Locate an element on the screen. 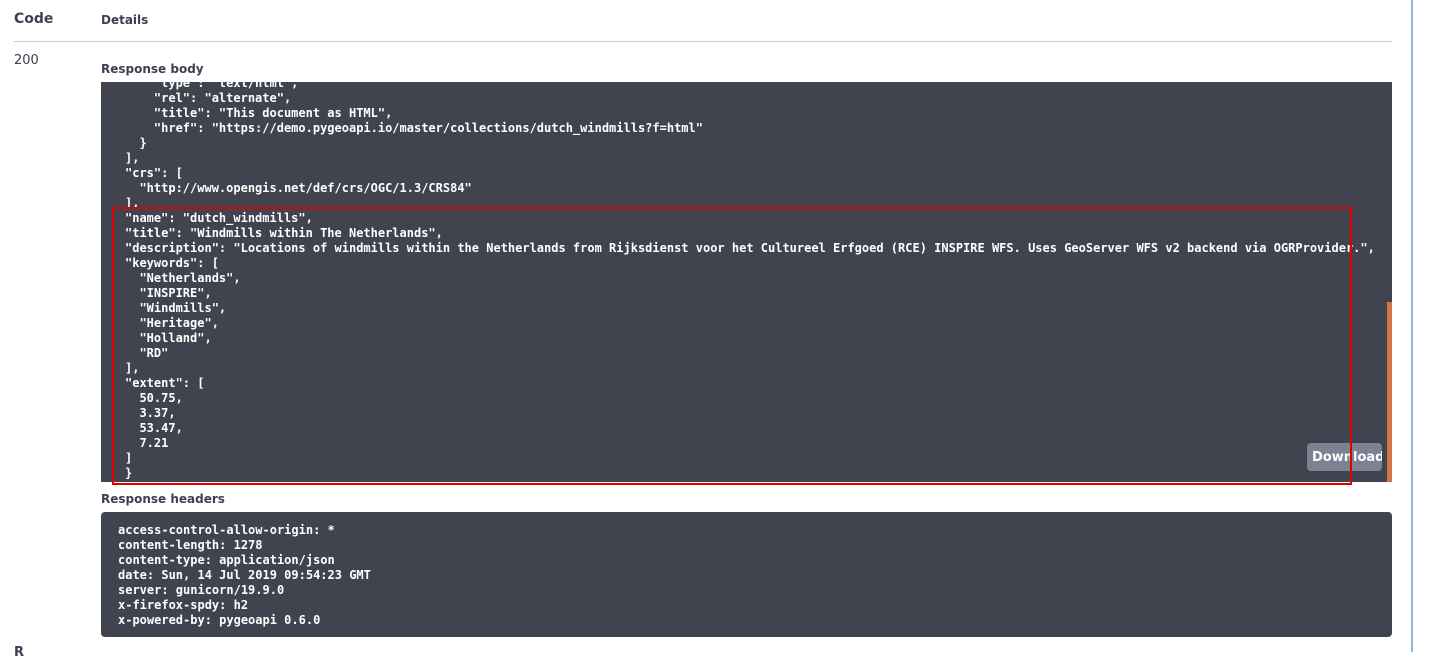  code-column-header: Code is located at coordinates (34, 19).